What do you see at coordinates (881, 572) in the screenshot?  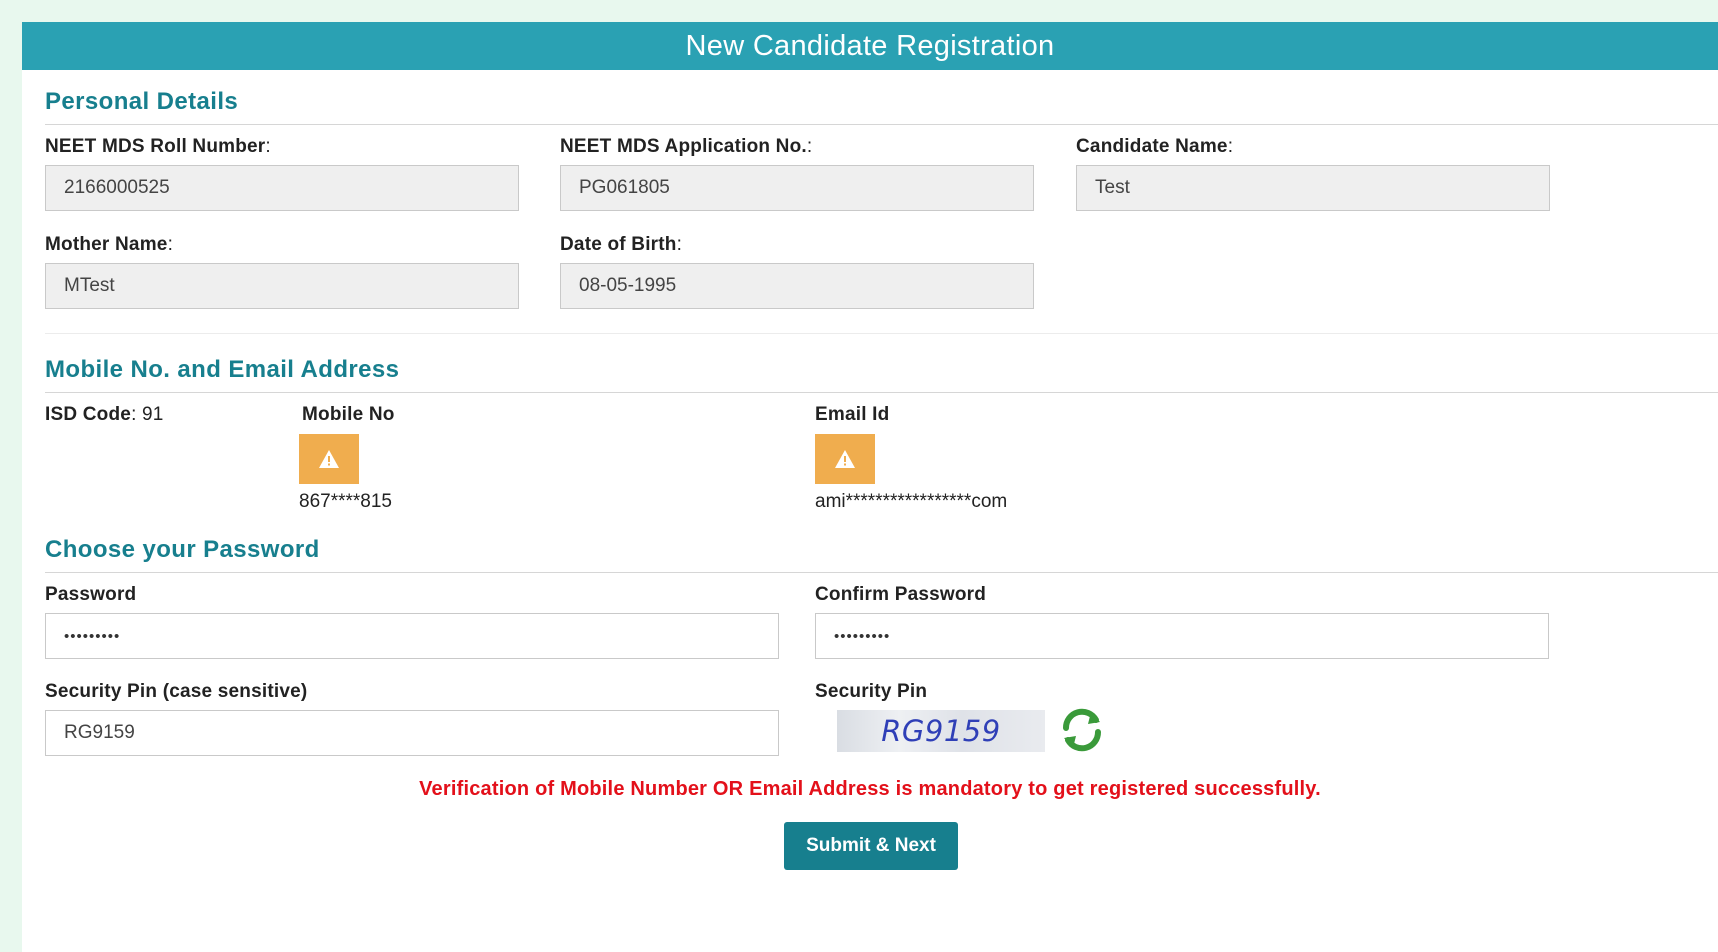 I see `password-divider` at bounding box center [881, 572].